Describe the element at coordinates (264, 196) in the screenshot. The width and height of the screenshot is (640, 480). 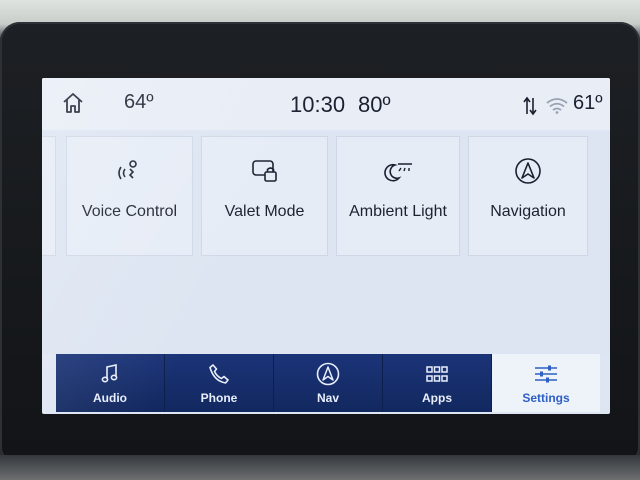
I see `tile-valet-mode: Valet Mode` at that location.